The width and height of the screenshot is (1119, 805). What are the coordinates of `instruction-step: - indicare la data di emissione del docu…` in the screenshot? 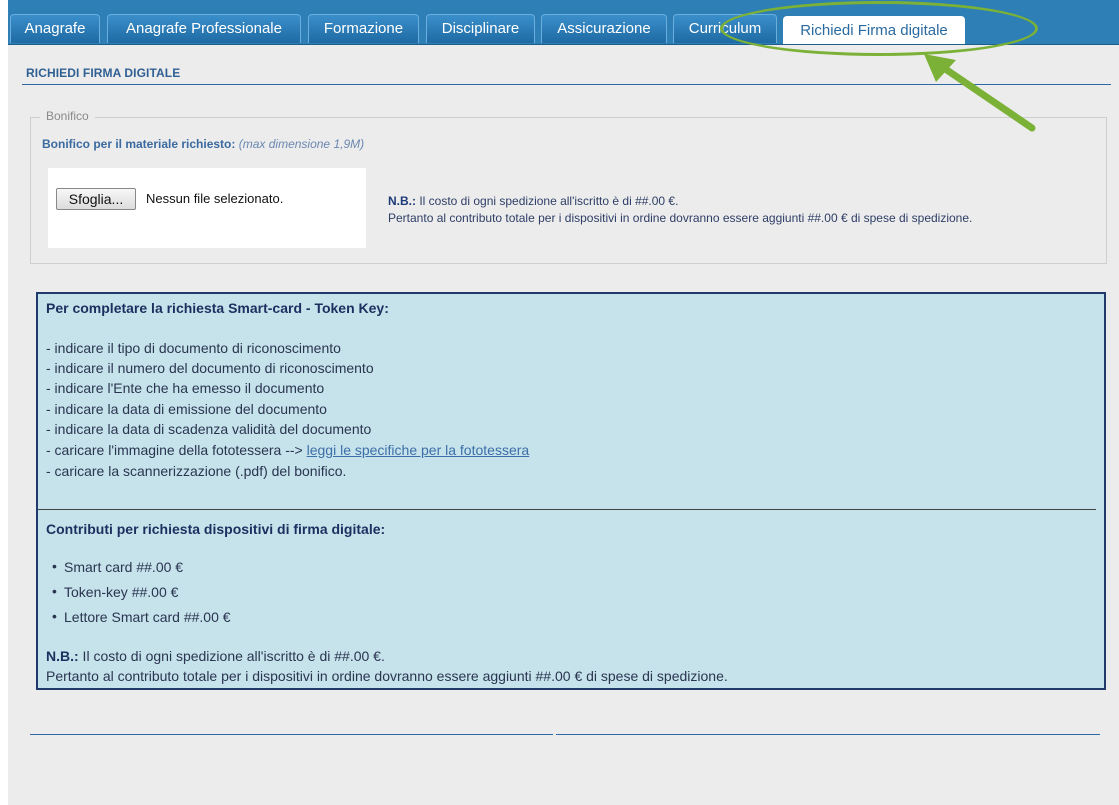 It's located at (186, 409).